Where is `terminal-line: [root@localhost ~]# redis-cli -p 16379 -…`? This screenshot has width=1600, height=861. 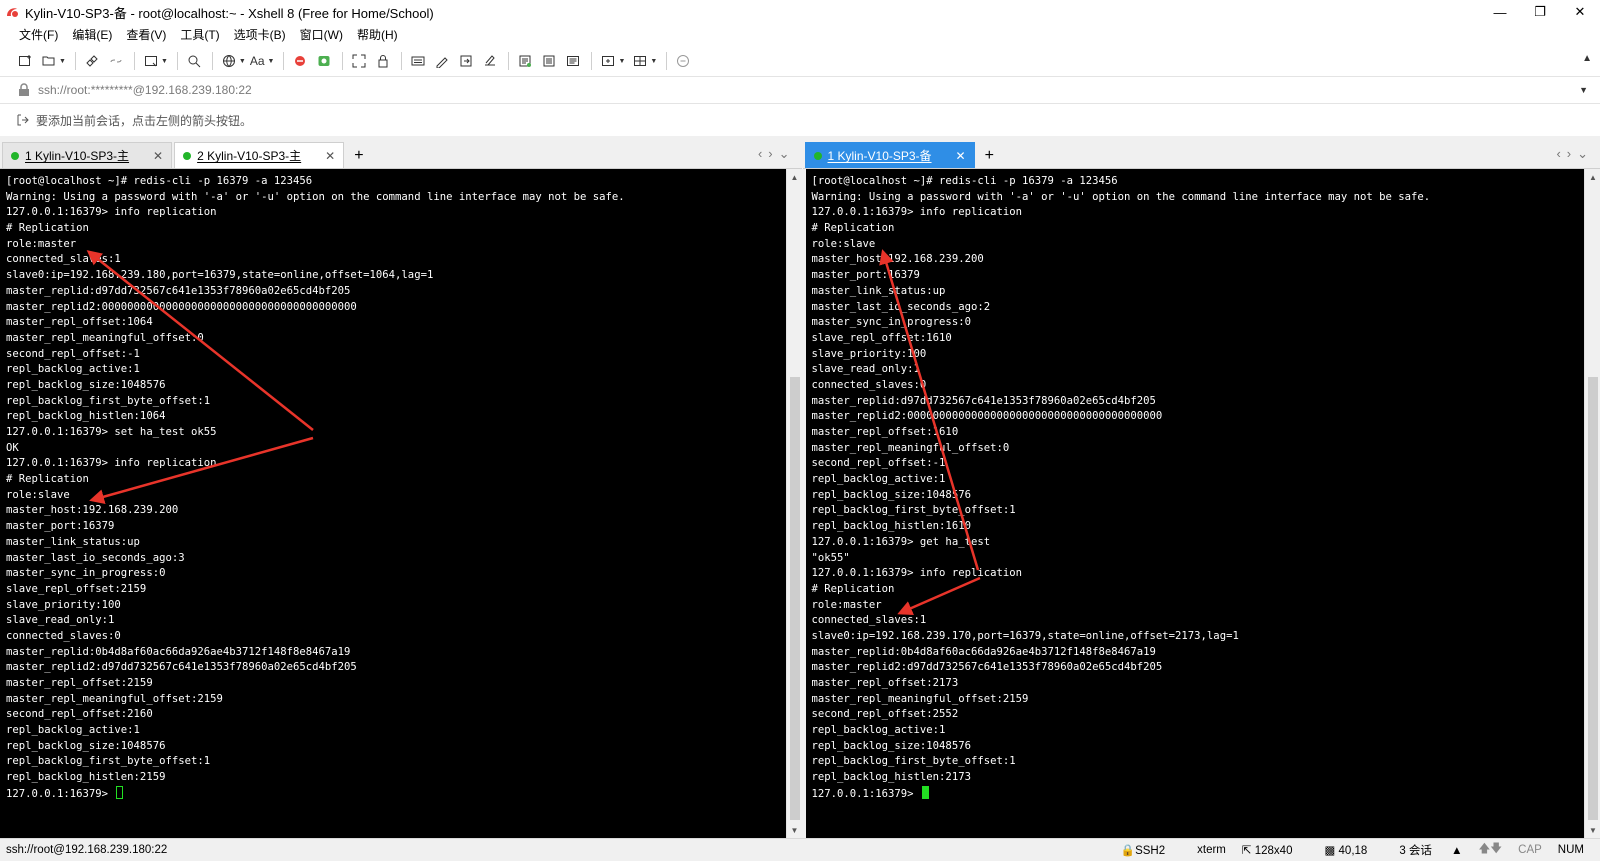
terminal-line: [root@localhost ~]# redis-cli -p 16379 -… is located at coordinates (396, 182).